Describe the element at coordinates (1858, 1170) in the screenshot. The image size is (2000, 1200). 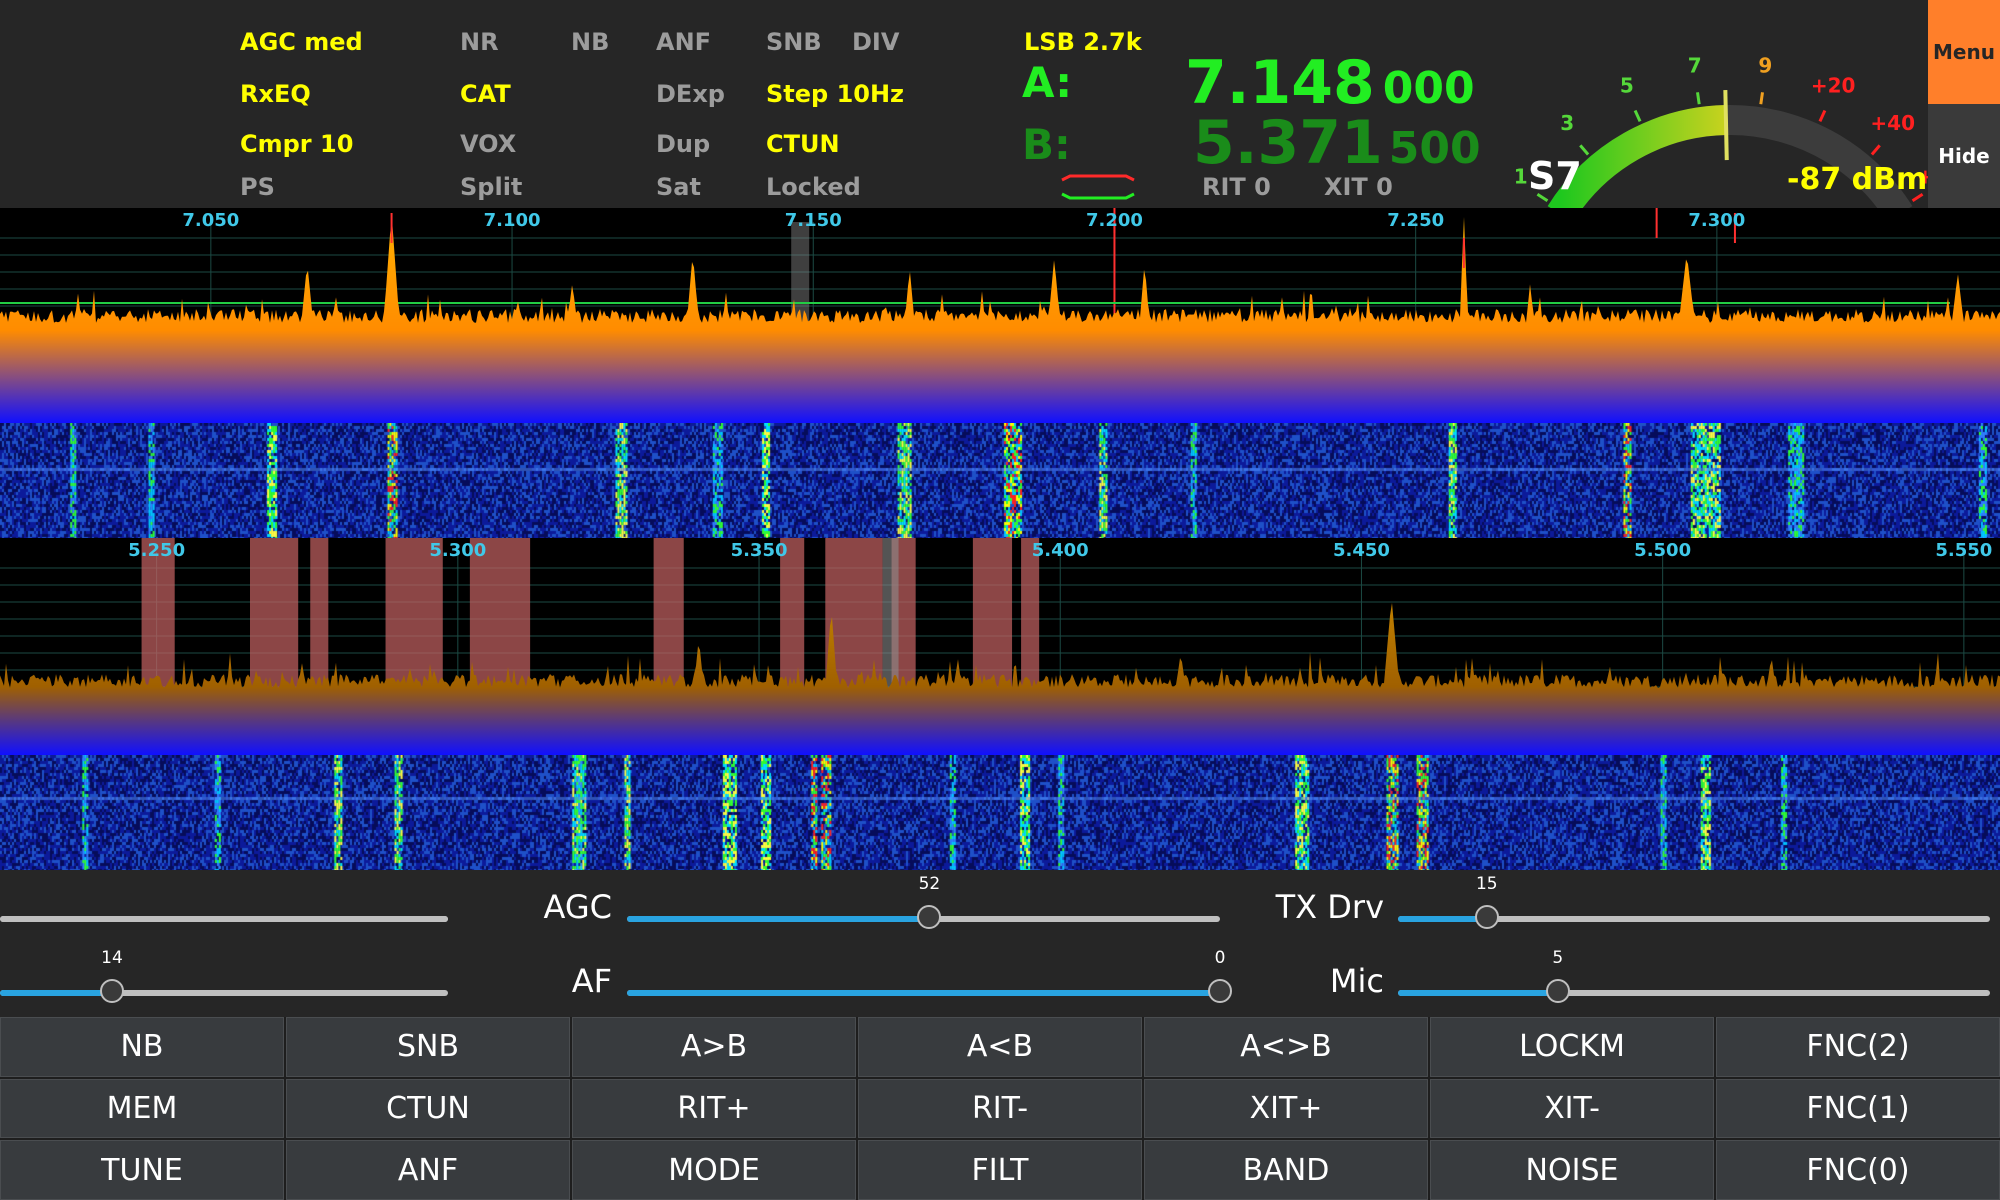
I see `fnc0-button: FNC(0)` at that location.